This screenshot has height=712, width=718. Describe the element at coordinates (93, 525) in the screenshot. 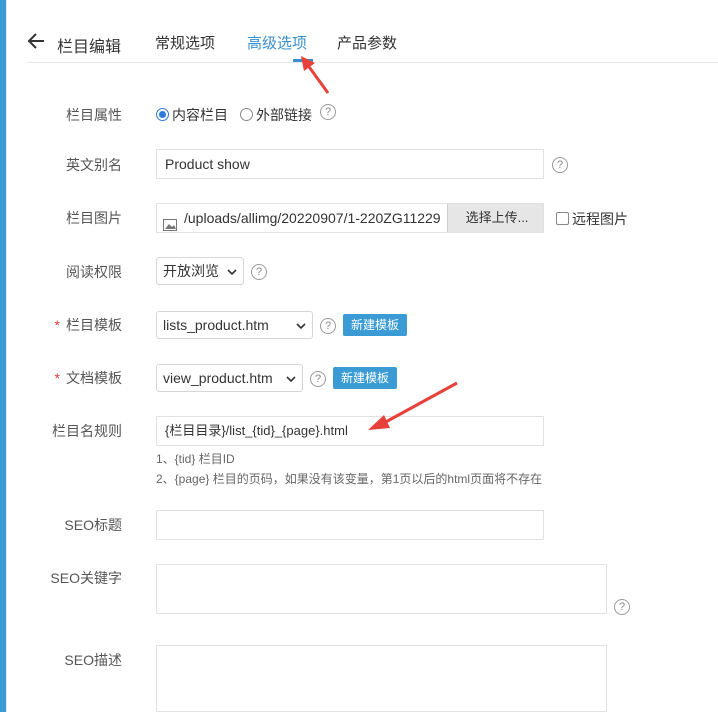

I see `seo-title-label: SEO标题` at that location.